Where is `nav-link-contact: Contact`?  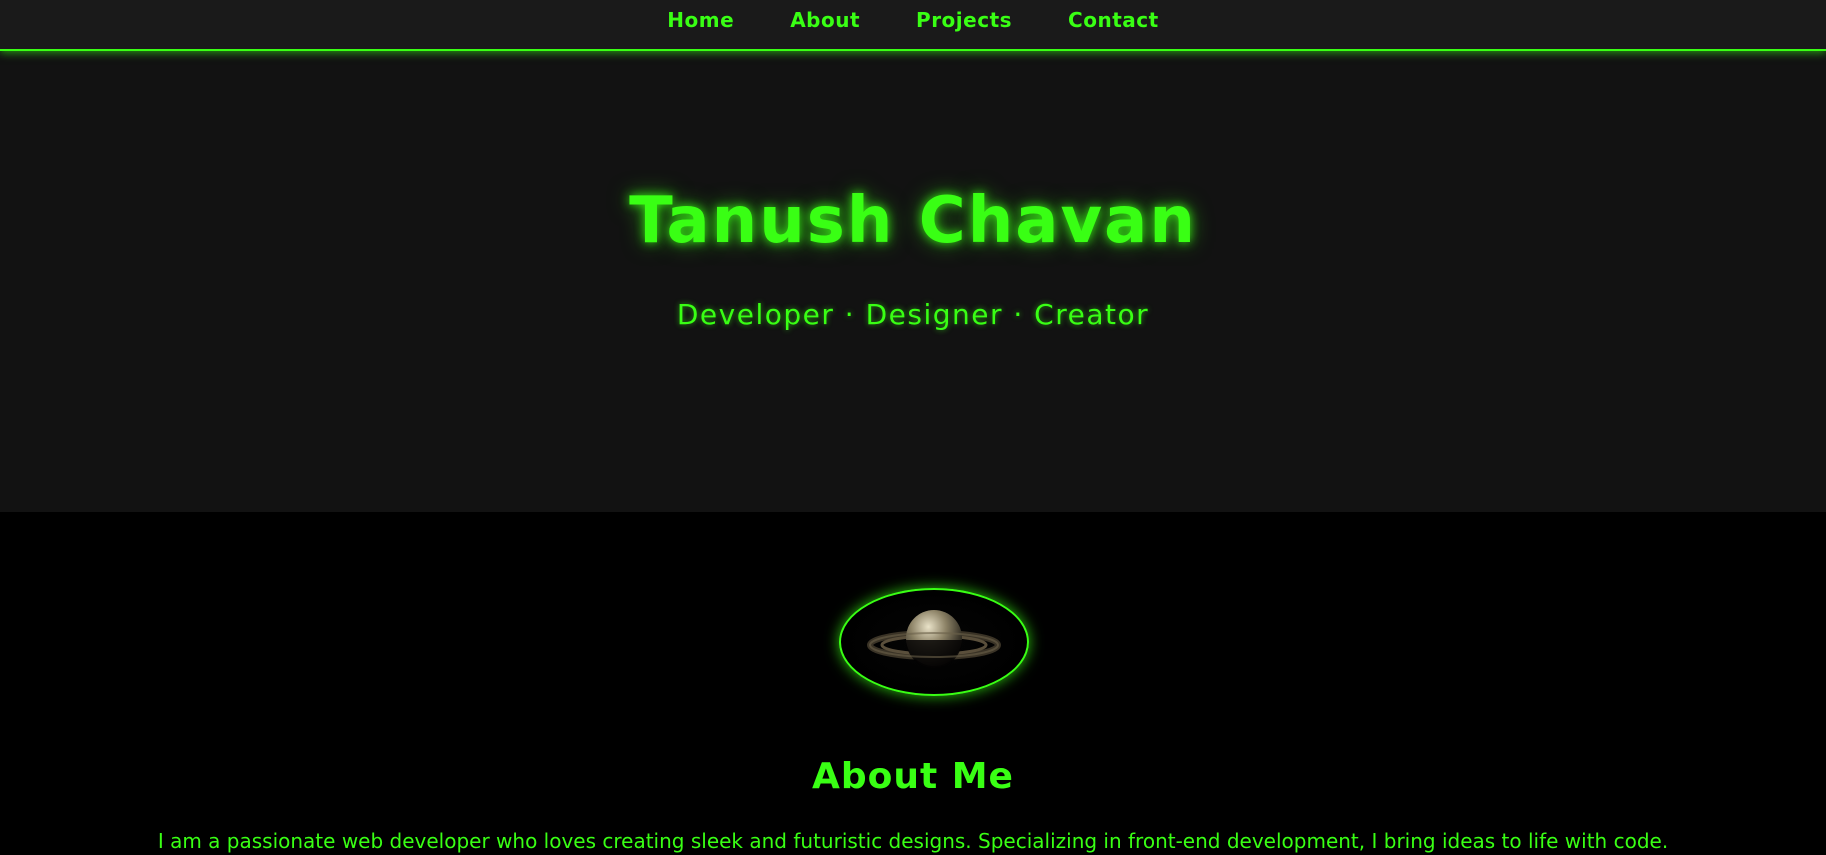
nav-link-contact: Contact is located at coordinates (1113, 20).